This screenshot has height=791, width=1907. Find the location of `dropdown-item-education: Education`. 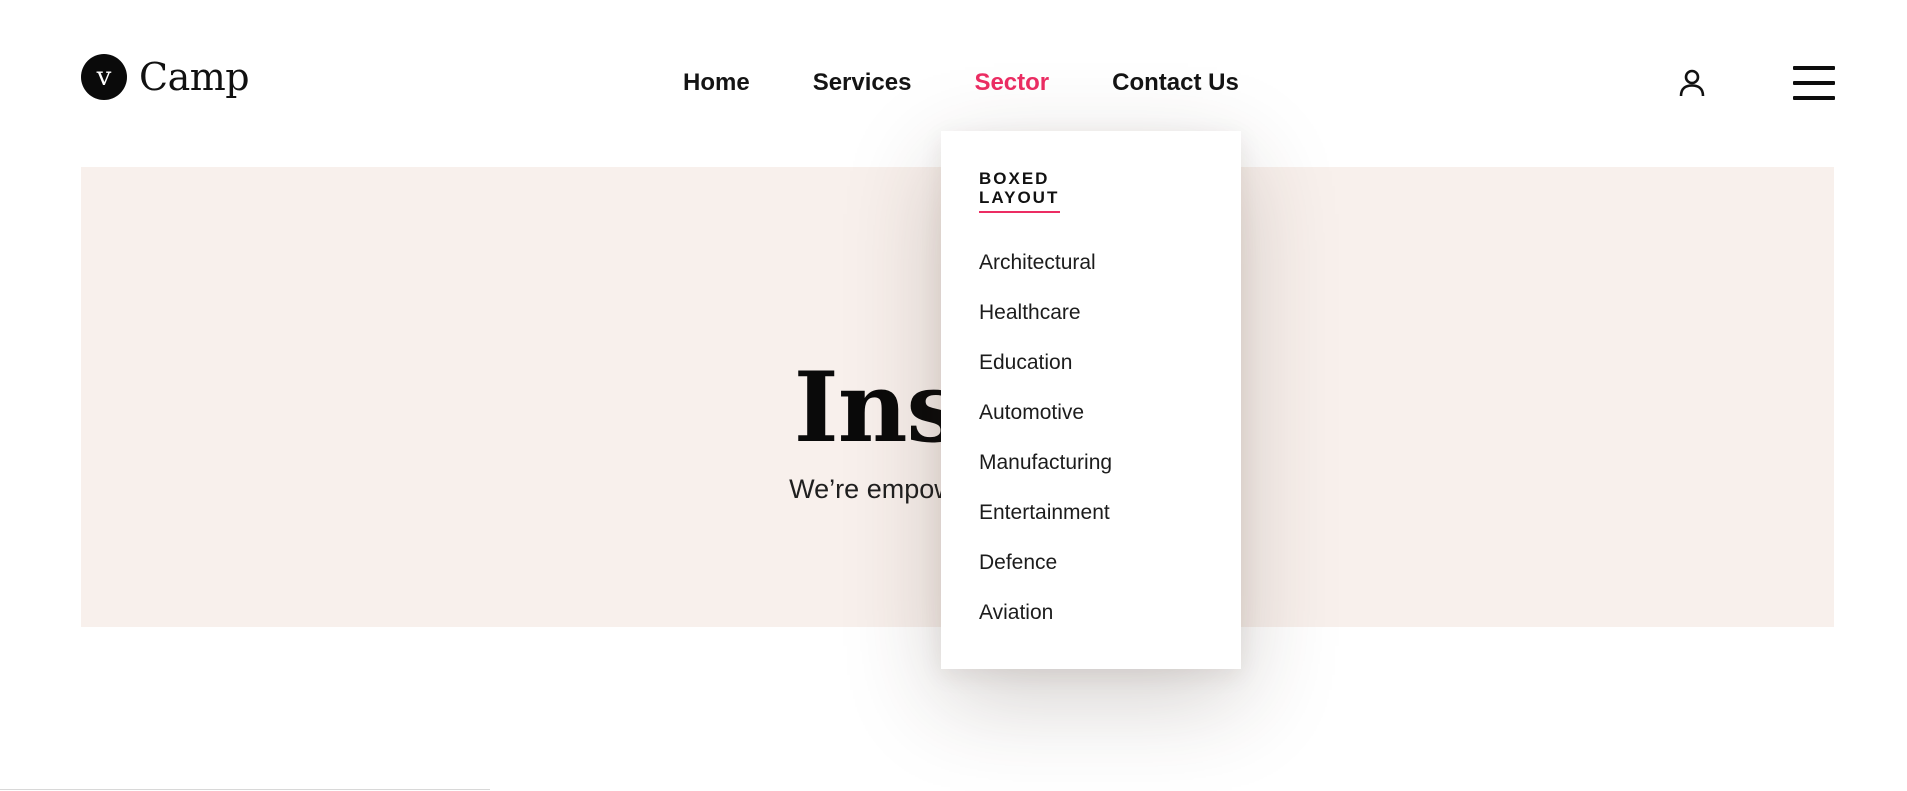

dropdown-item-education: Education is located at coordinates (1045, 375).